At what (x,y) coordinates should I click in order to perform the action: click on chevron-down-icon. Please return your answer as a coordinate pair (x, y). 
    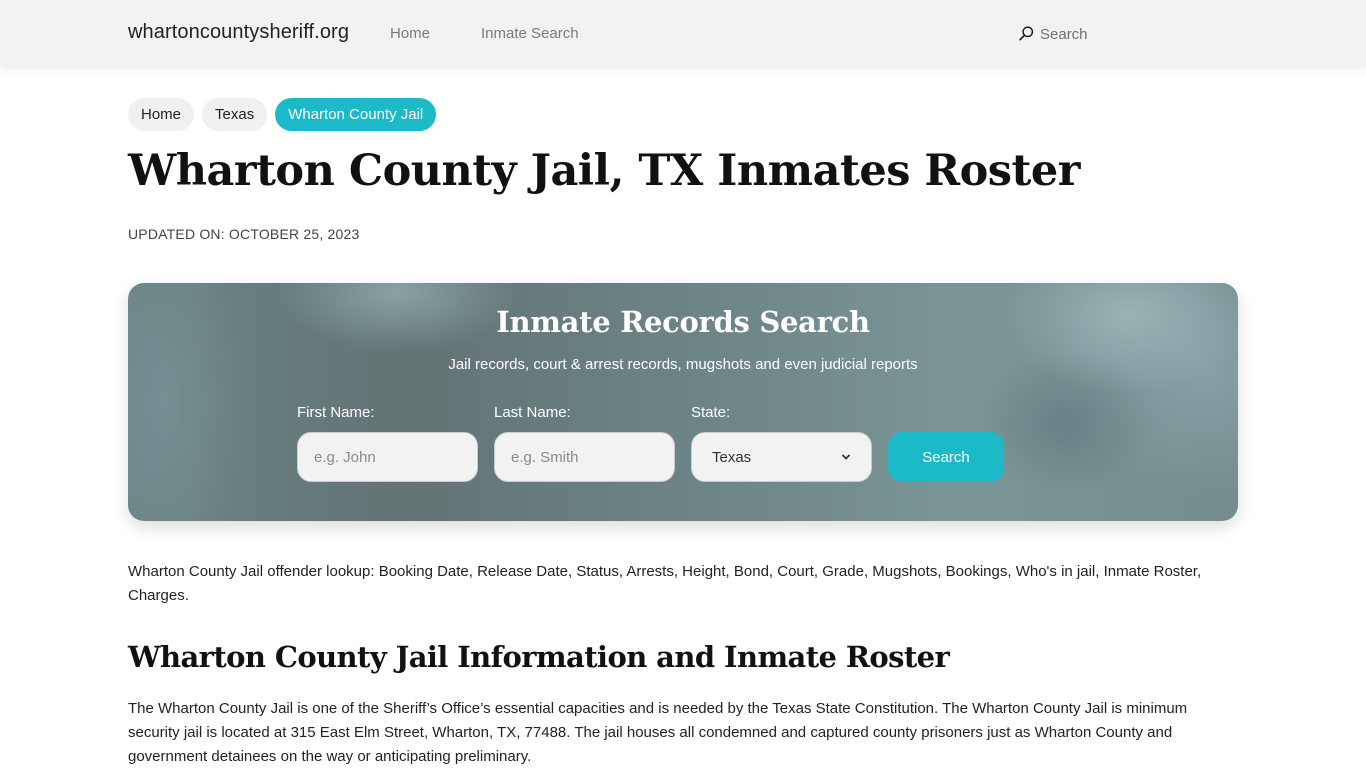
    Looking at the image, I should click on (846, 457).